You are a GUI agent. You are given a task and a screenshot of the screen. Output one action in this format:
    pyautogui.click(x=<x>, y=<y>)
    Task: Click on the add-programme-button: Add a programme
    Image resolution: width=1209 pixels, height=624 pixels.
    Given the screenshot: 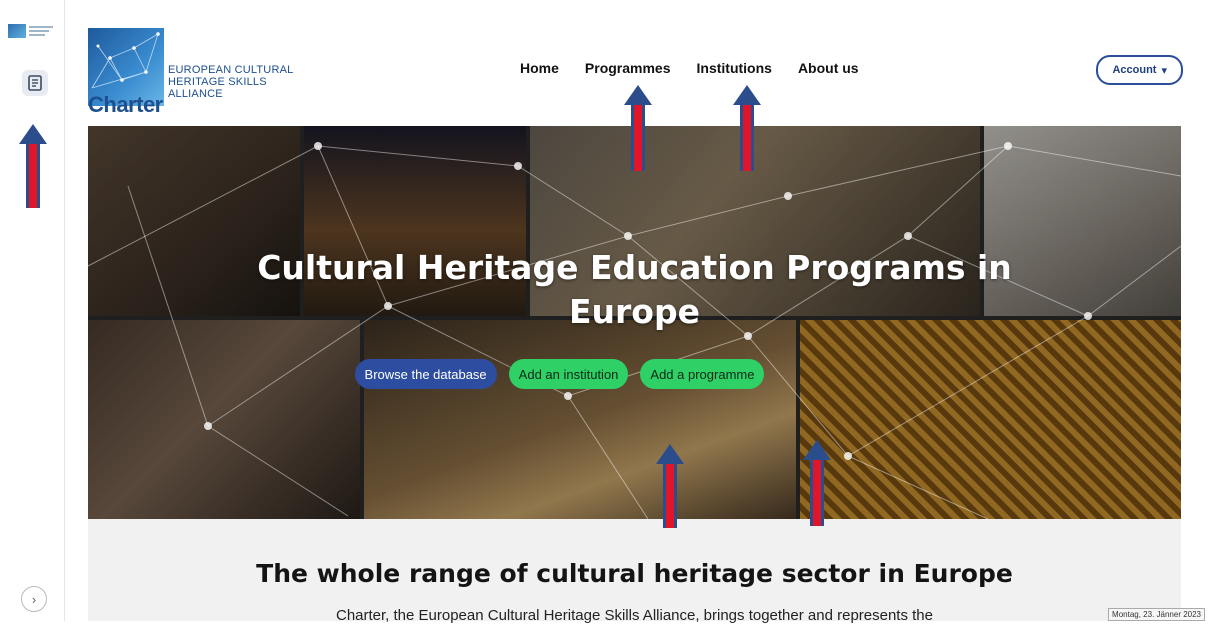 What is the action you would take?
    pyautogui.click(x=702, y=374)
    